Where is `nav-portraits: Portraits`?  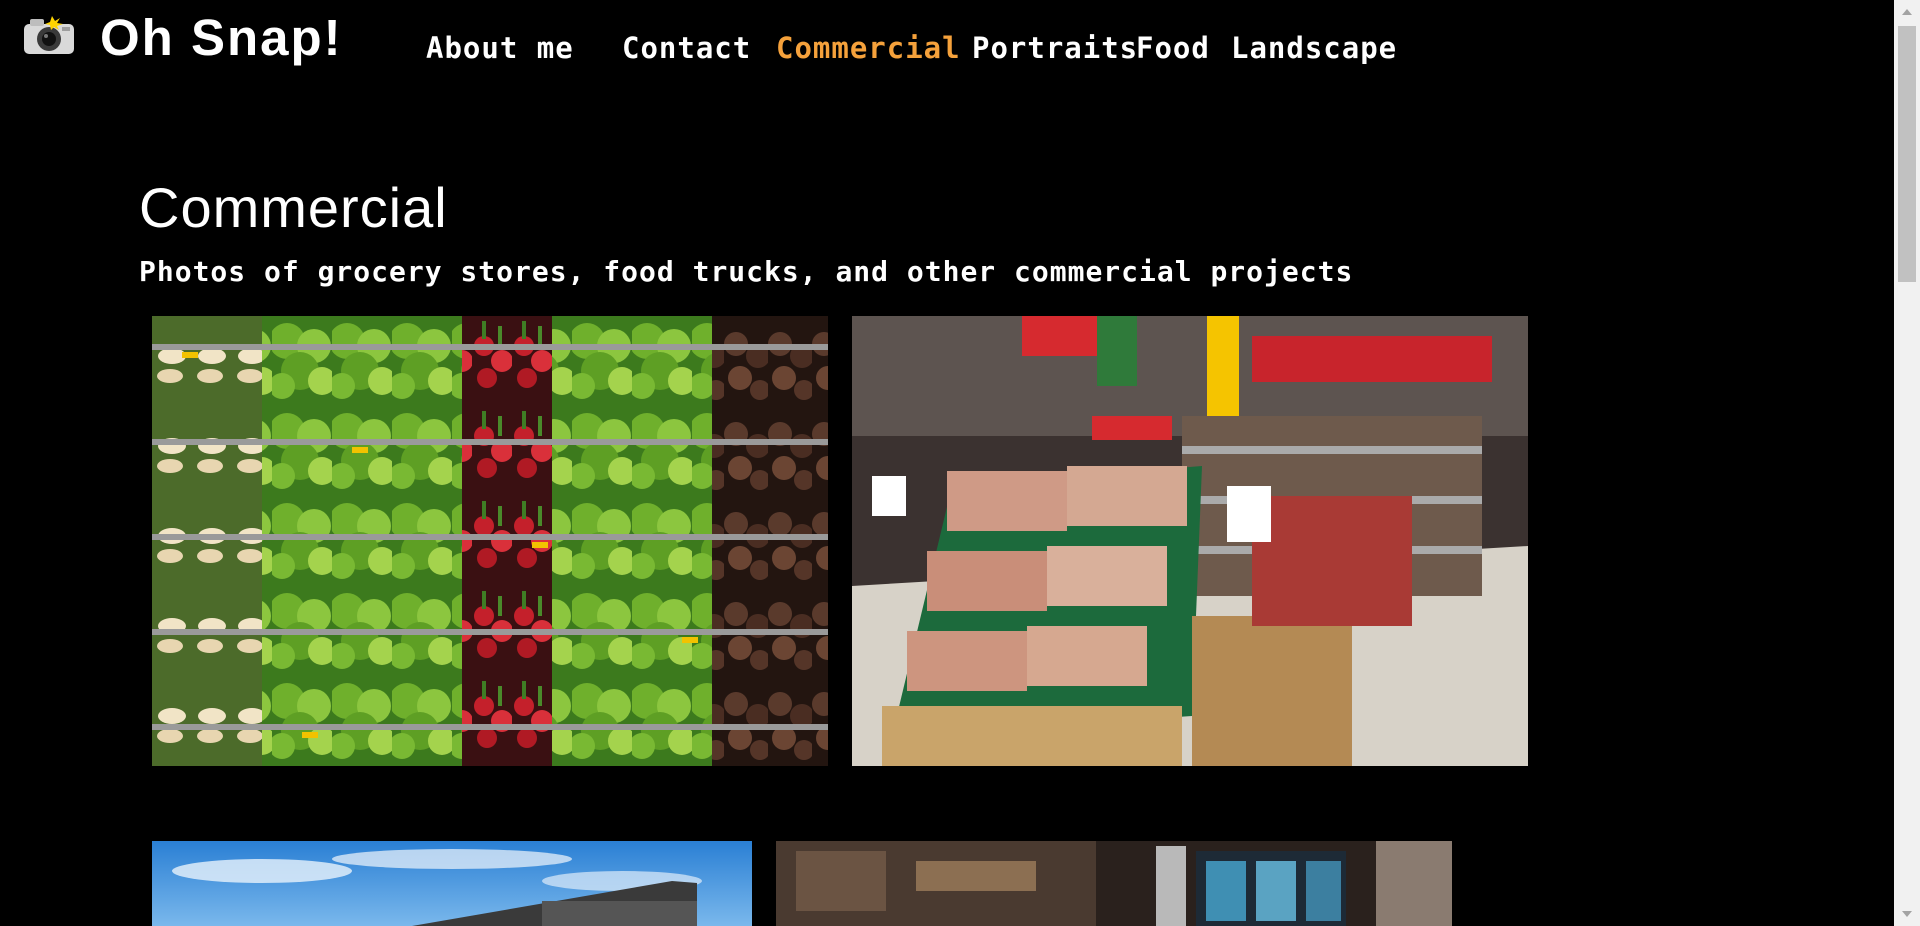
nav-portraits: Portraits is located at coordinates (1055, 48).